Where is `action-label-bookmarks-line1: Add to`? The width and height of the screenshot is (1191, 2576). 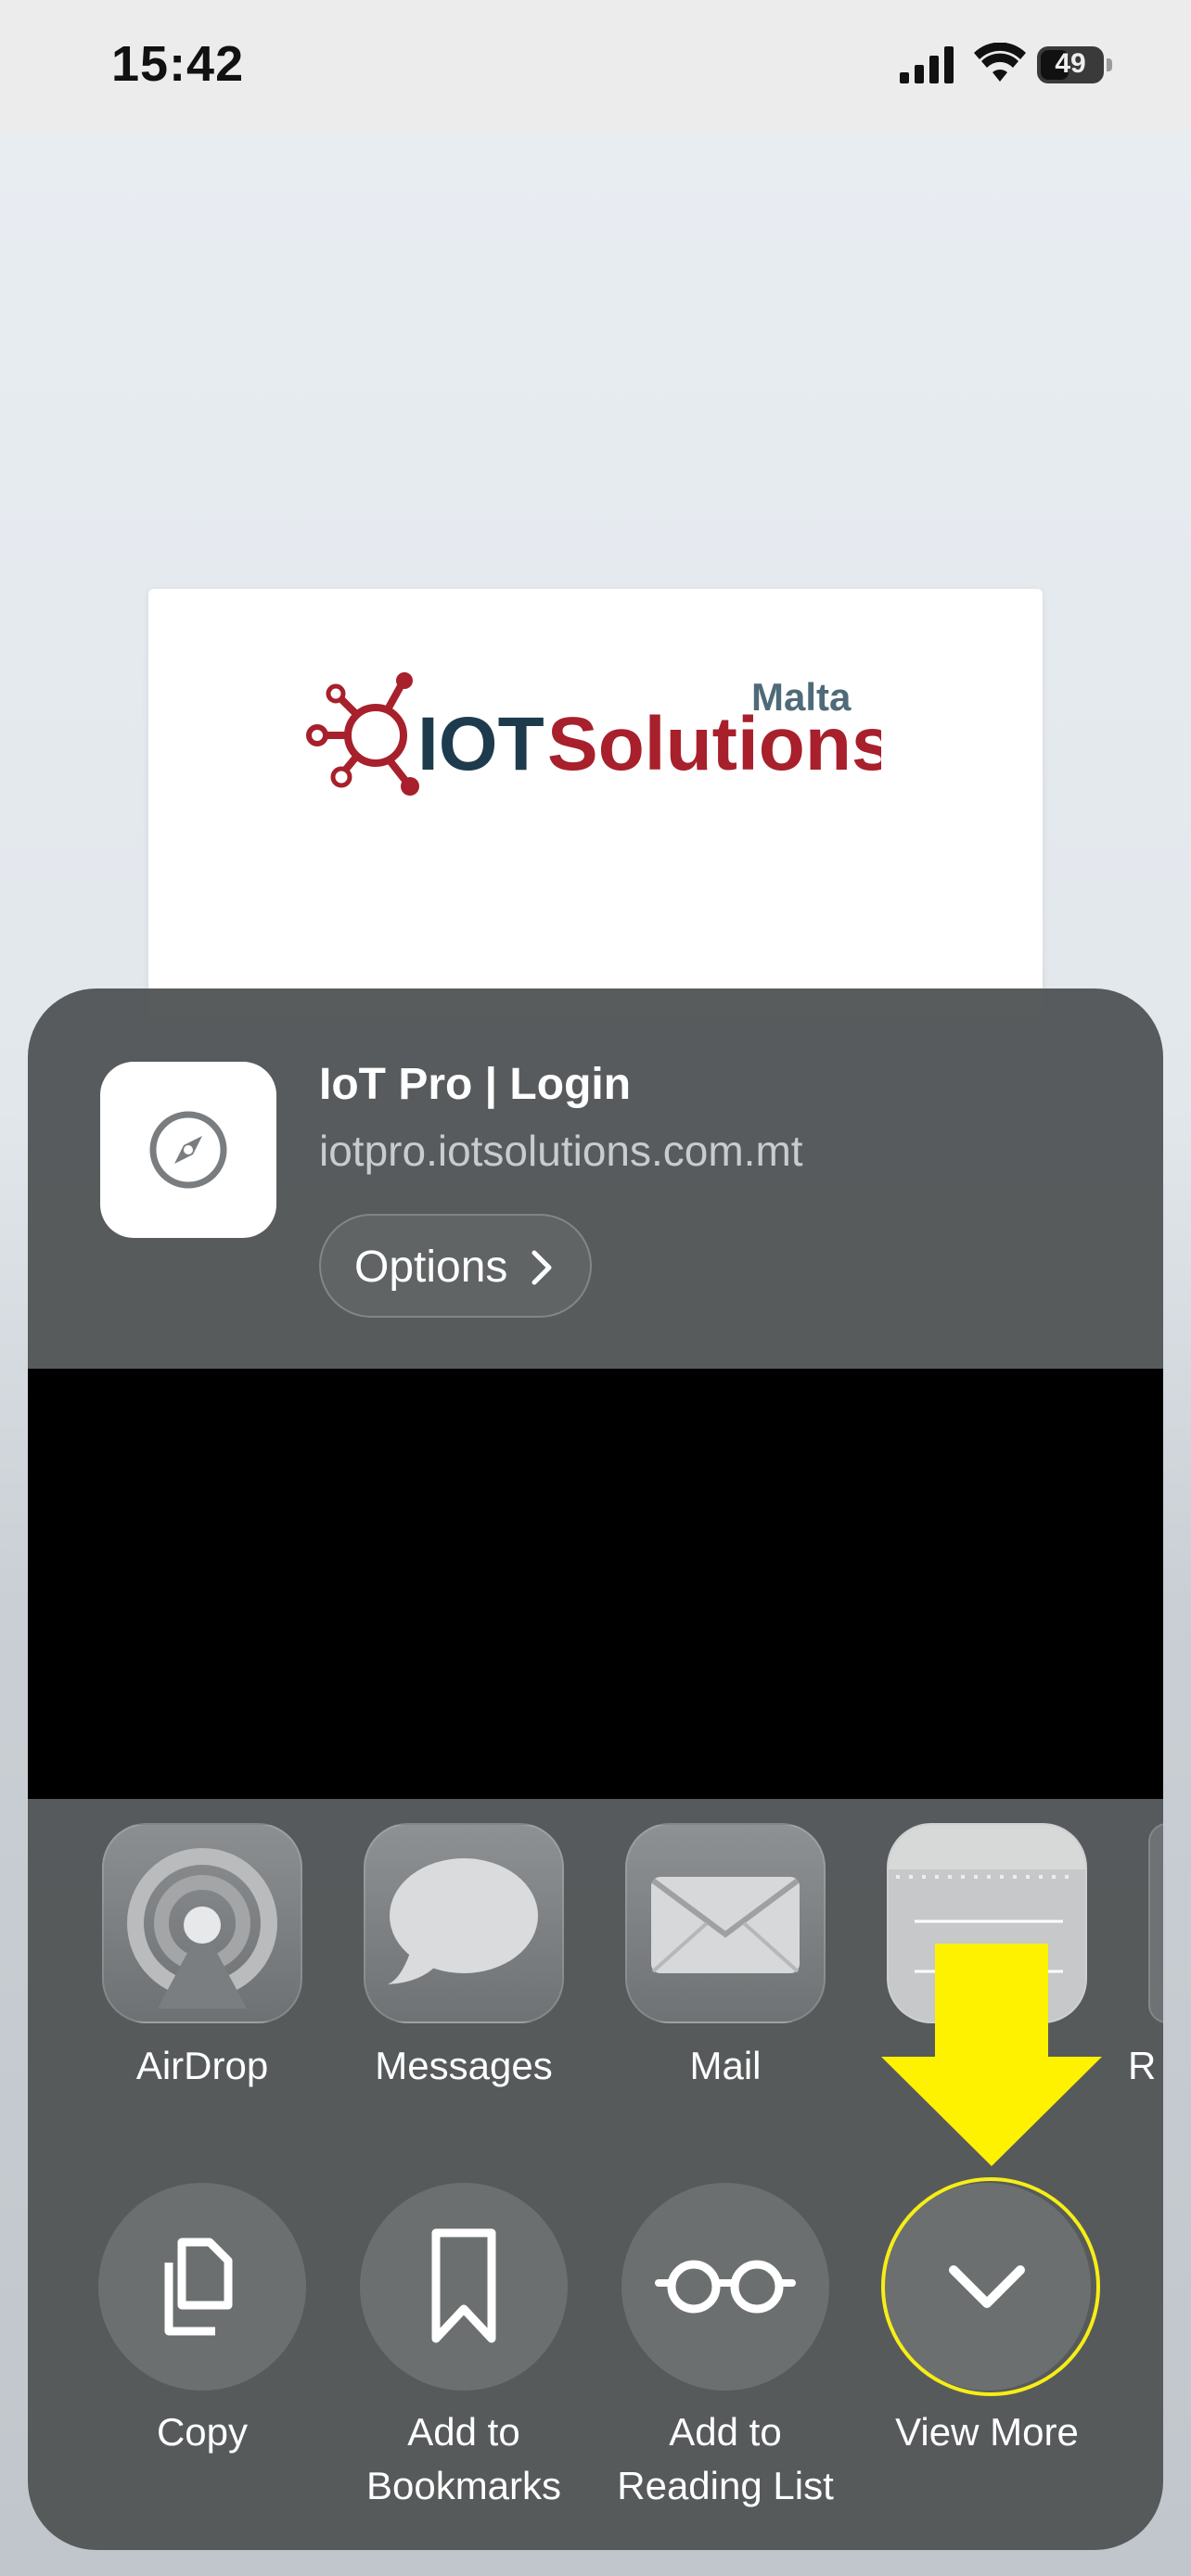 action-label-bookmarks-line1: Add to is located at coordinates (463, 2432).